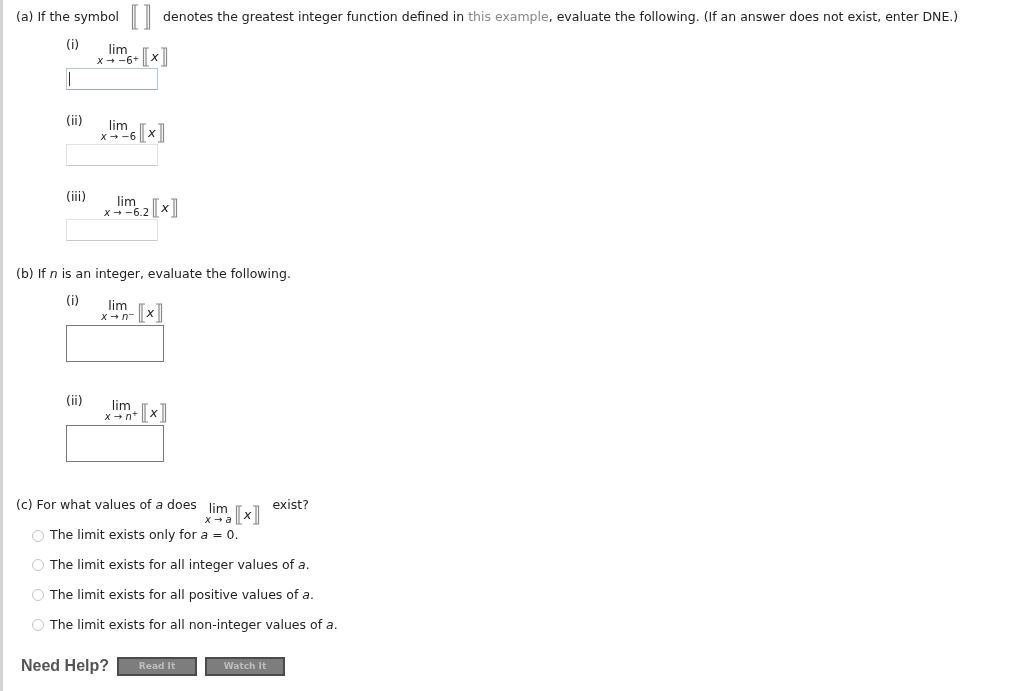 This screenshot has width=1024, height=691. What do you see at coordinates (65, 666) in the screenshot?
I see `help-label: Need Help?` at bounding box center [65, 666].